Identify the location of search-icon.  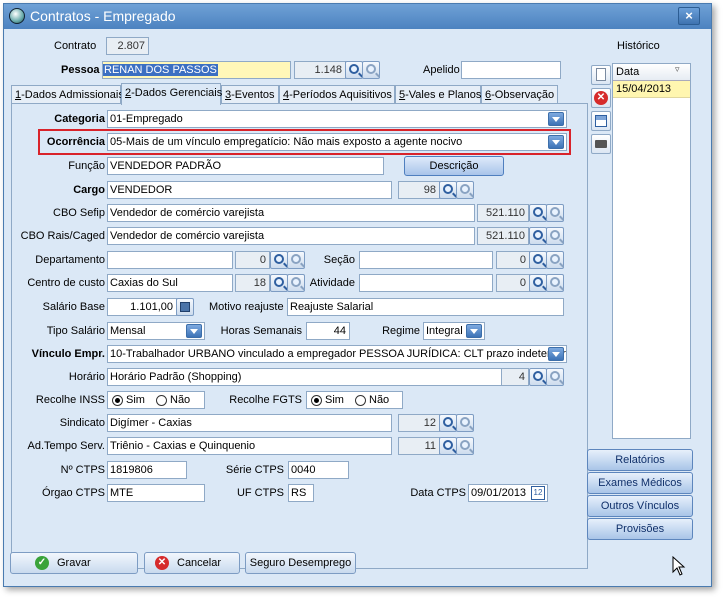
(538, 376).